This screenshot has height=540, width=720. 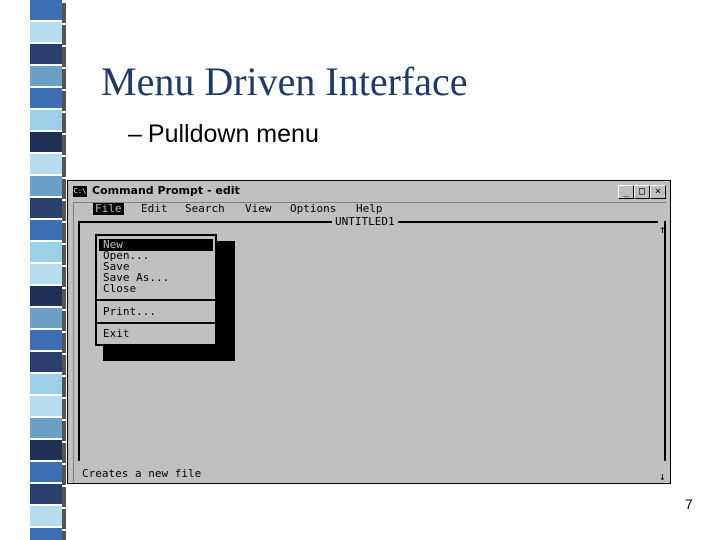 I want to click on decorative-color-strip, so click(x=35, y=270).